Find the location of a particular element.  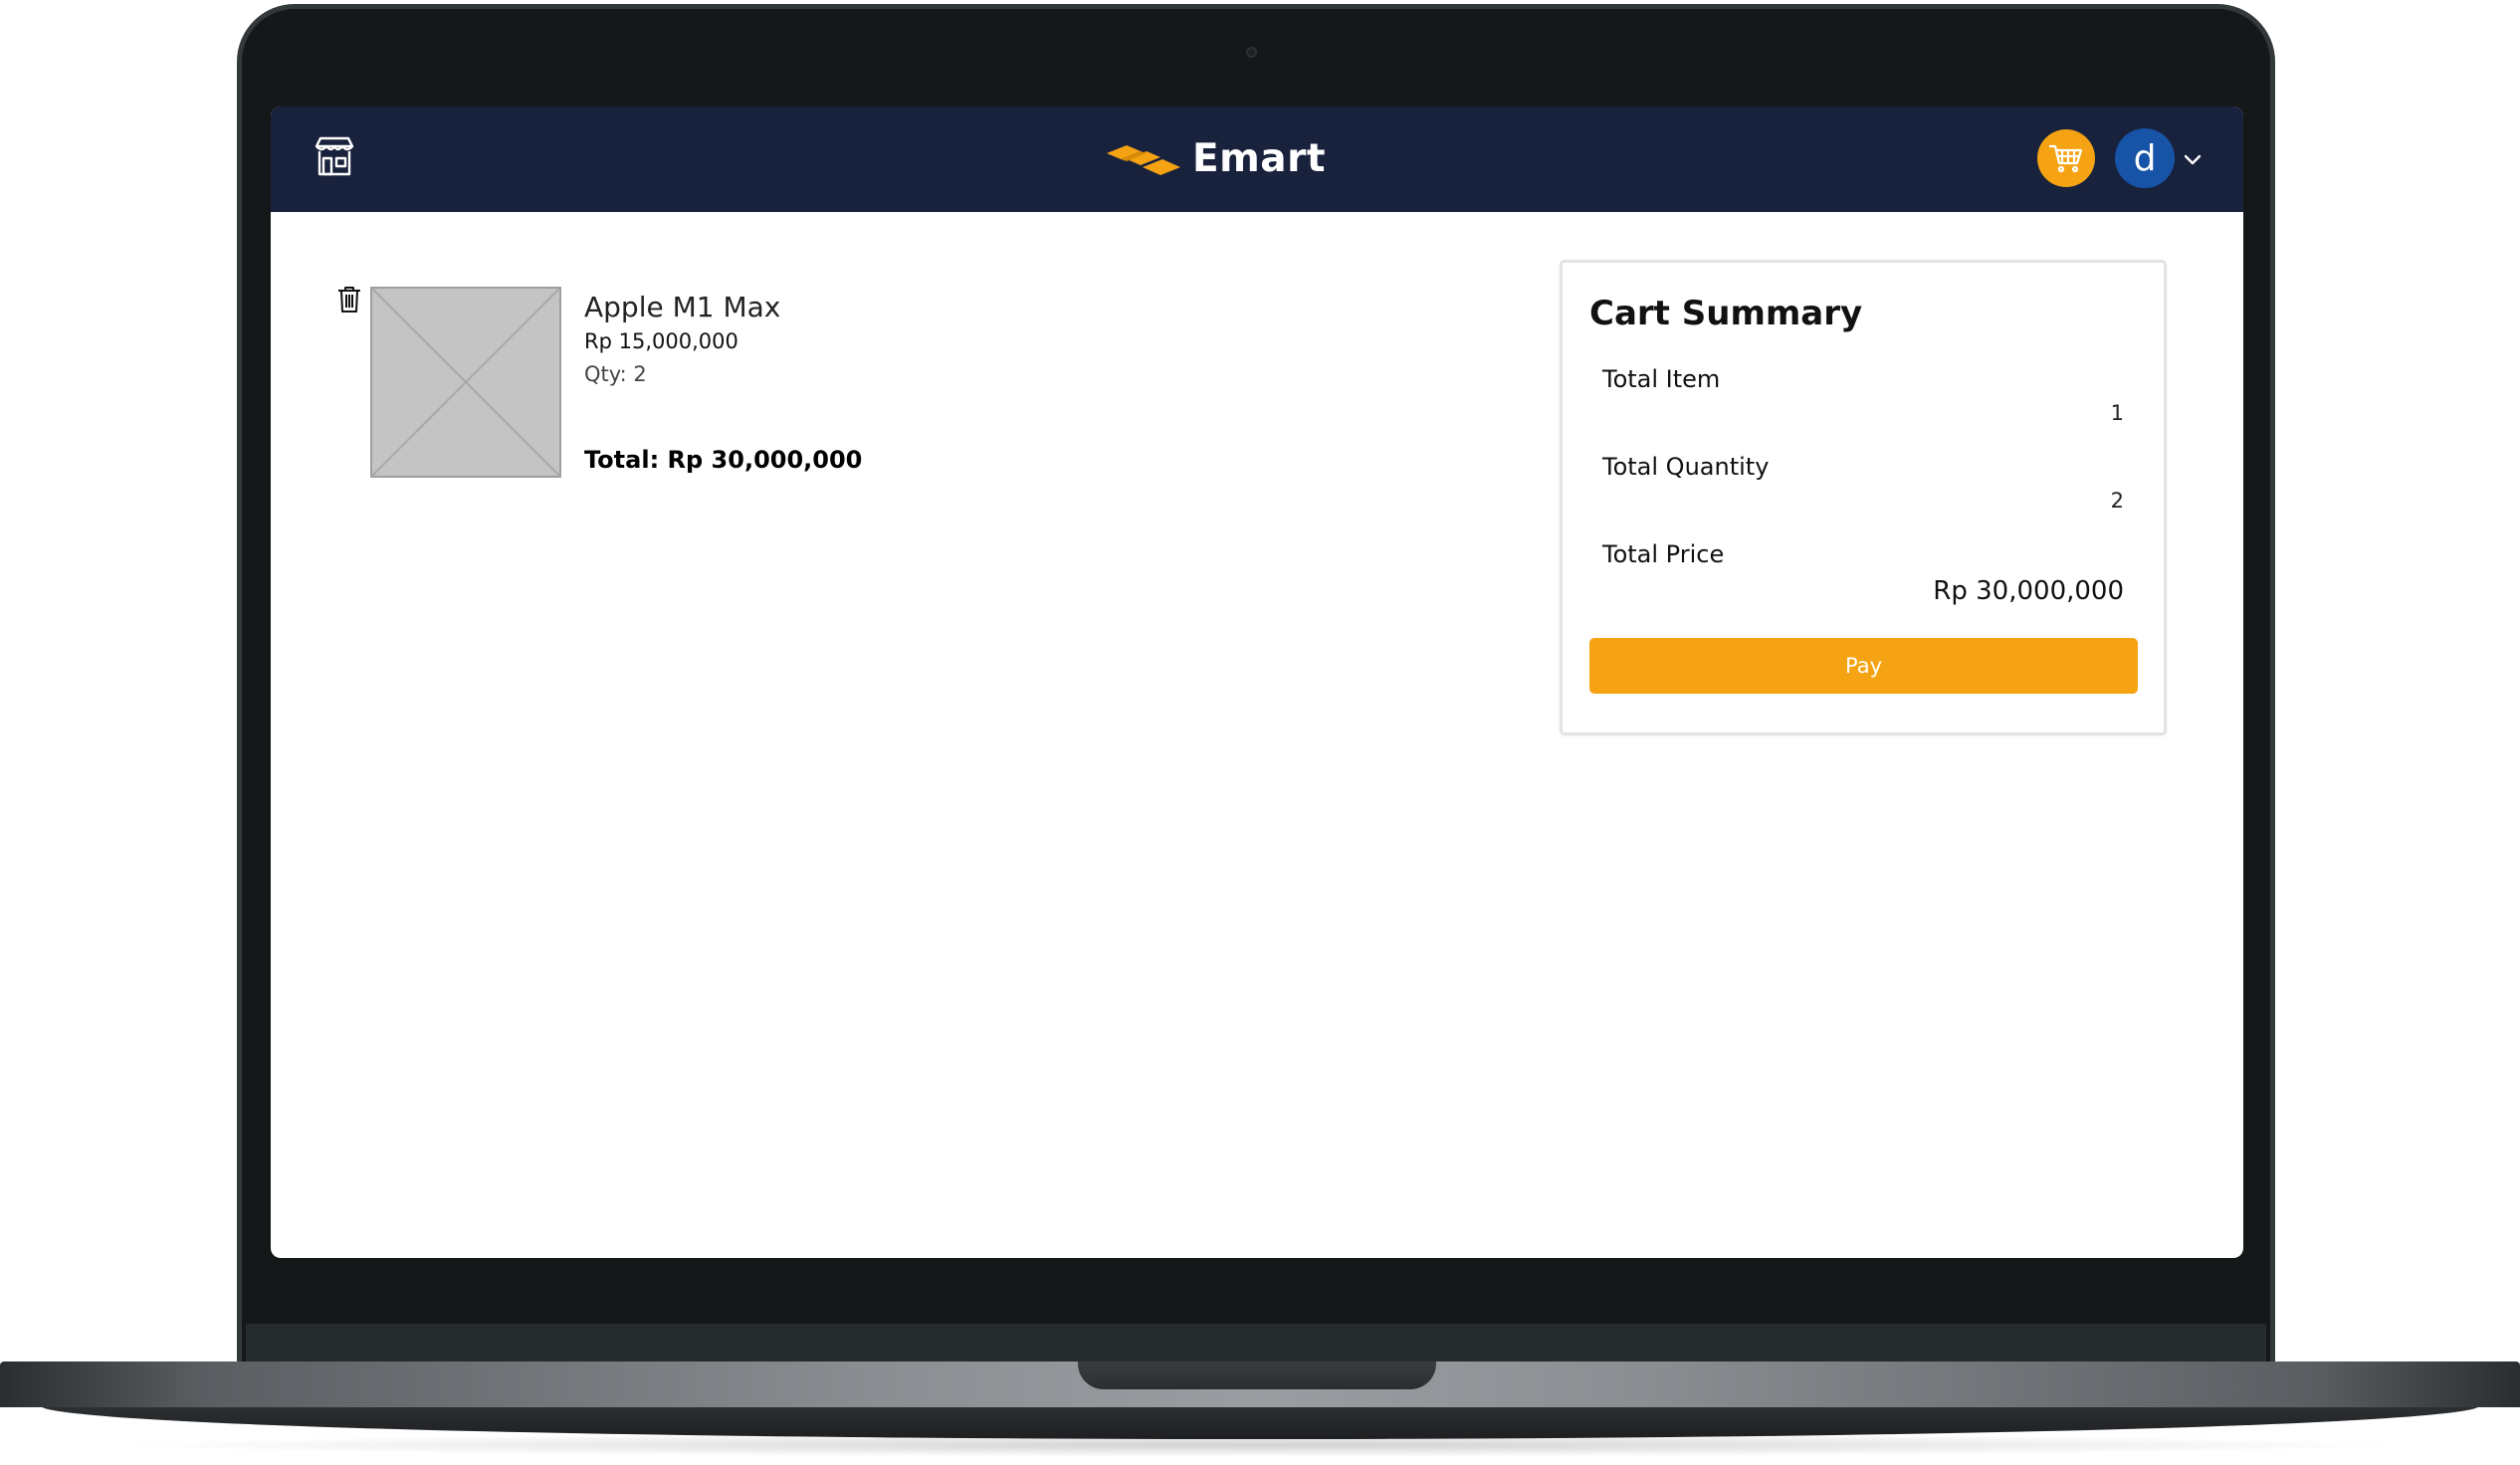

total-price-value: Rp 30,000,000 is located at coordinates (2028, 591).